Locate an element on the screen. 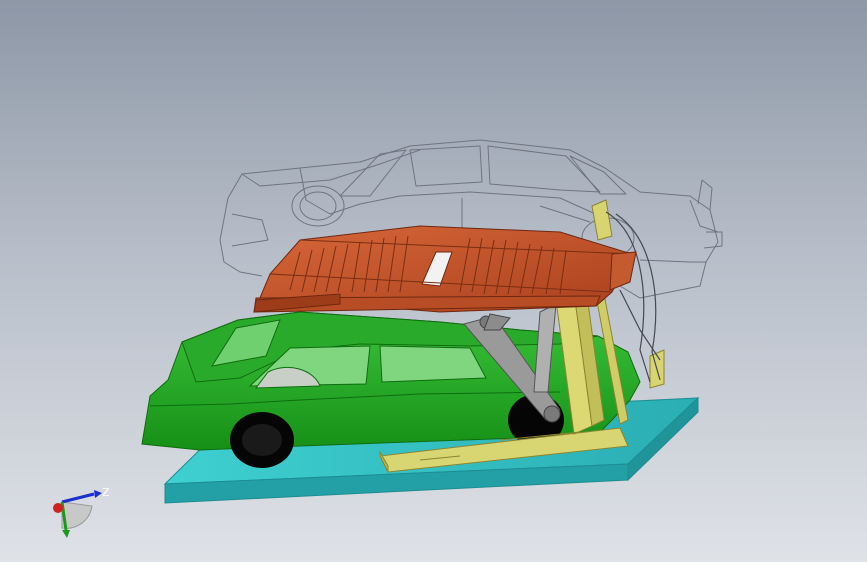  z-axis-label: Z is located at coordinates (106, 492).